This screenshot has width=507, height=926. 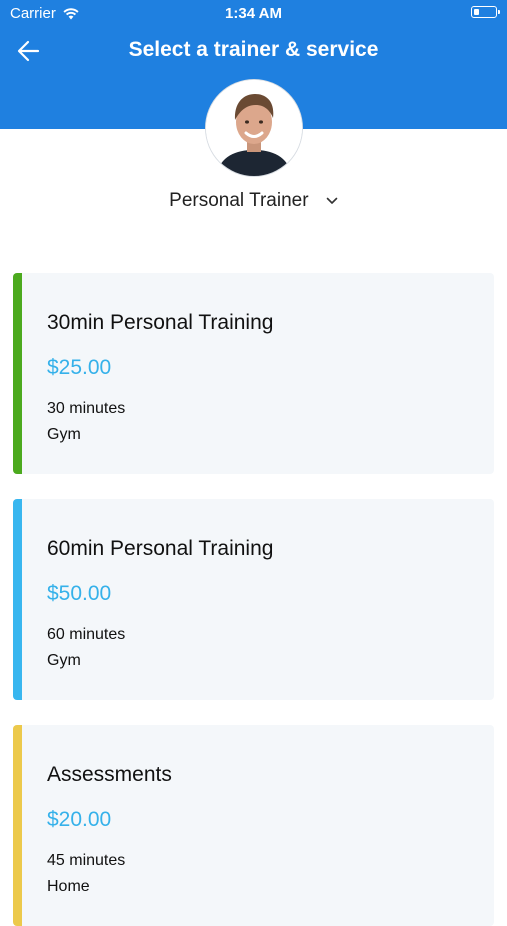 What do you see at coordinates (160, 322) in the screenshot?
I see `service-name: 30min Personal Training` at bounding box center [160, 322].